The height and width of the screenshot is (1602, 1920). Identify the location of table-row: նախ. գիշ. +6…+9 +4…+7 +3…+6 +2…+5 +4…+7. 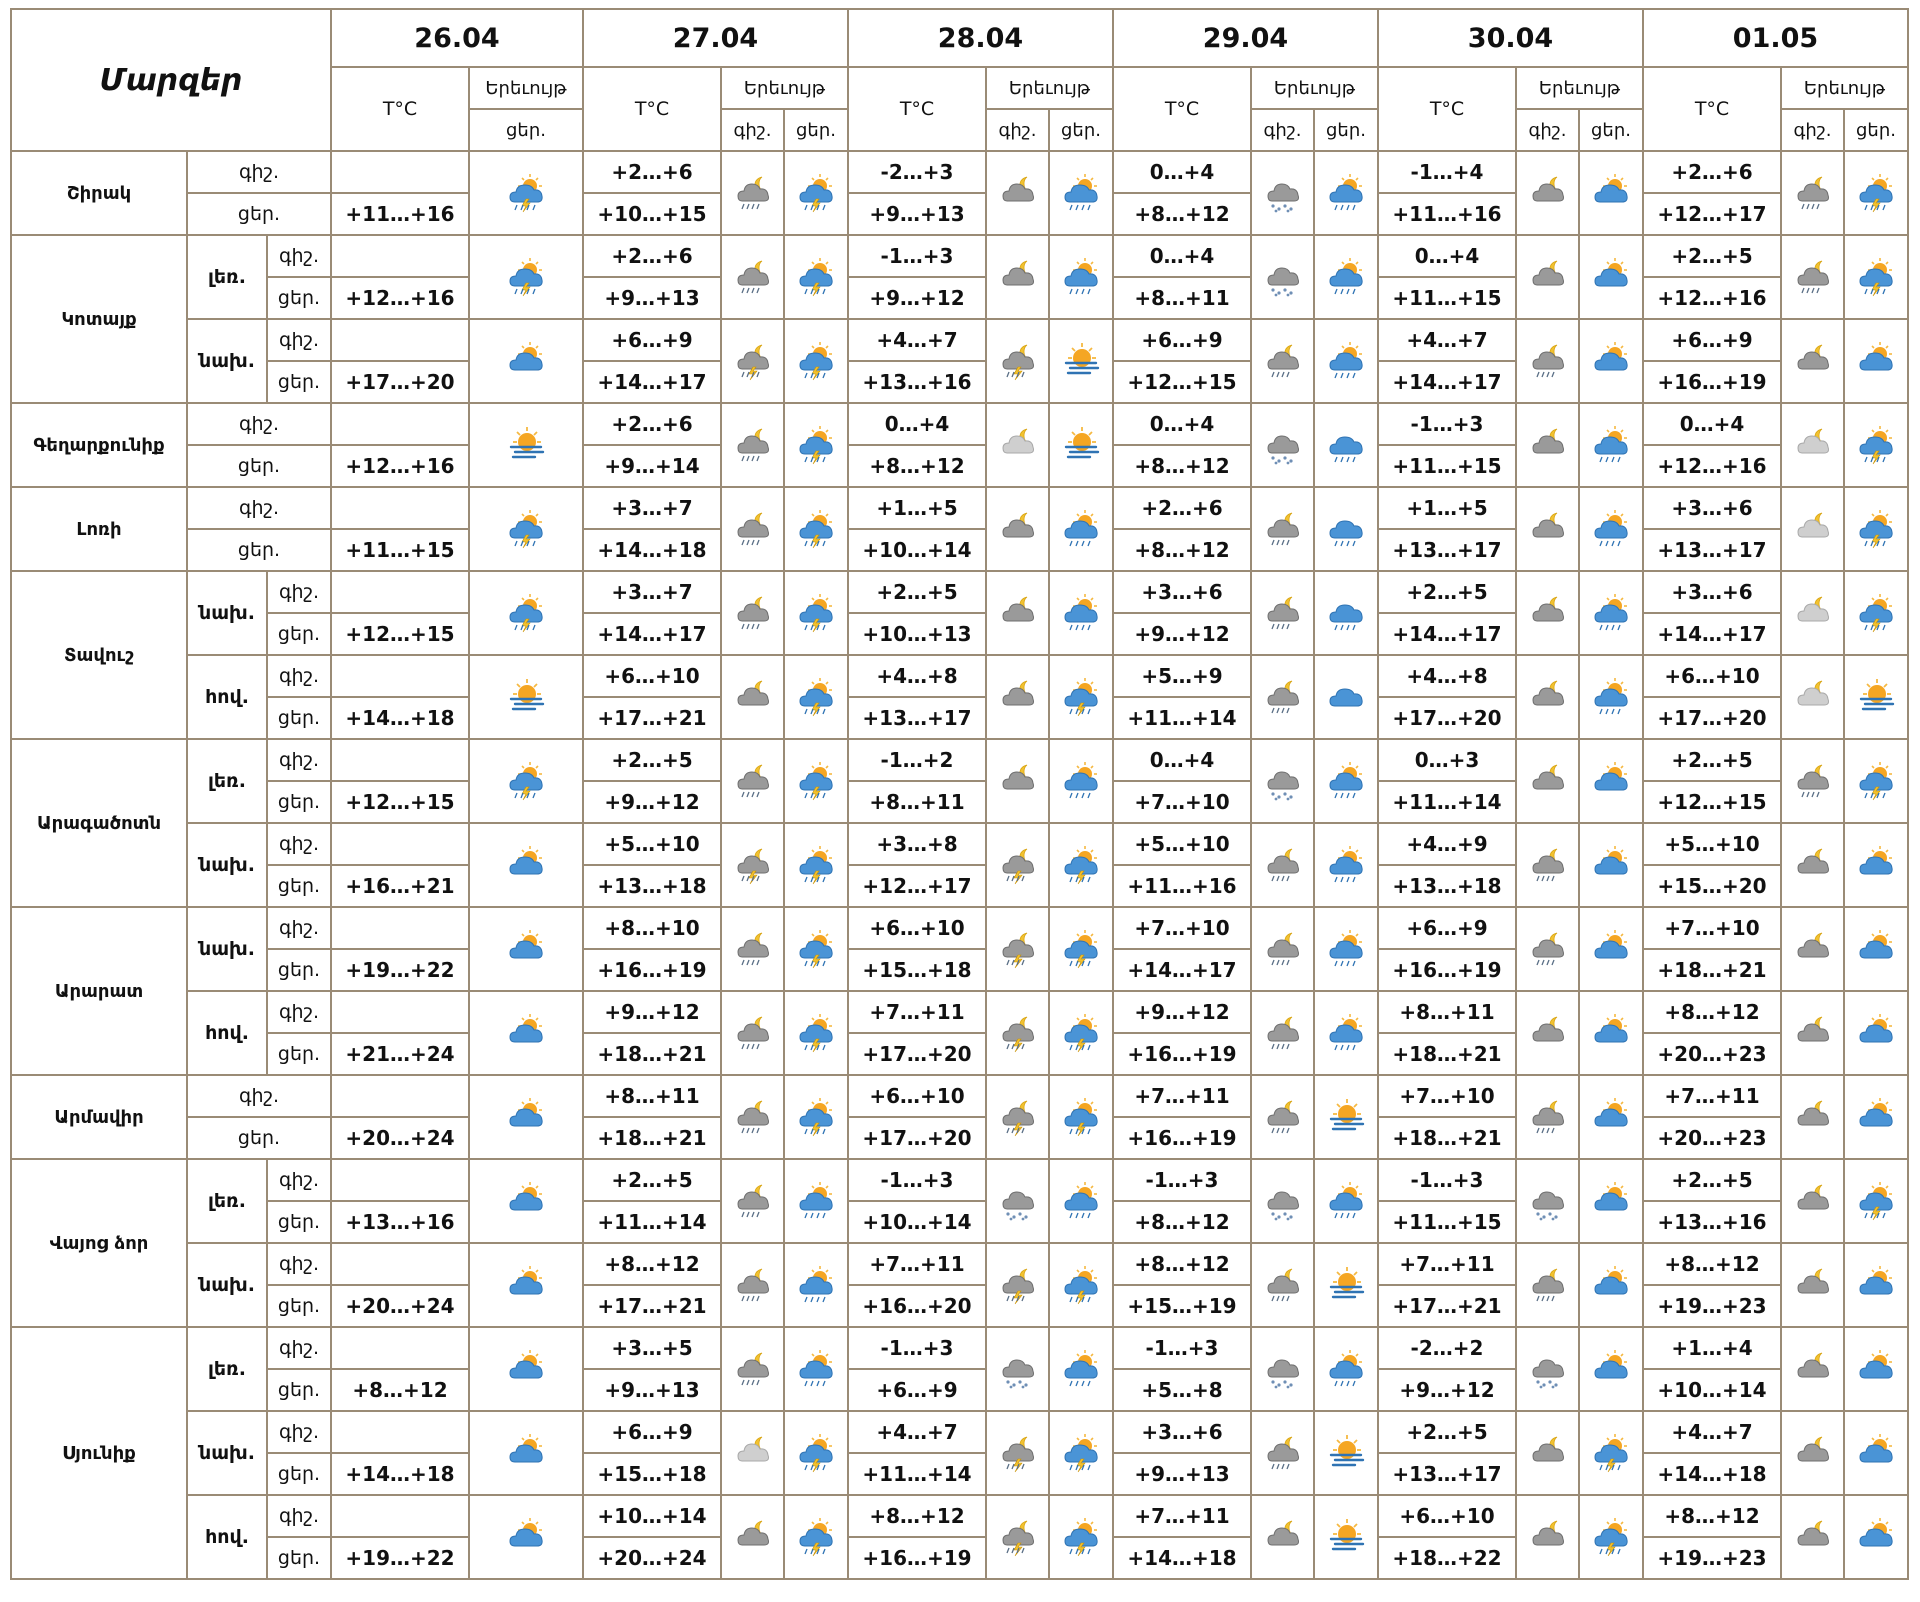
(960, 1453).